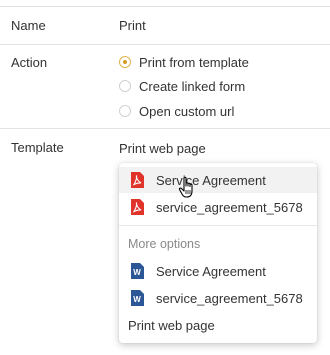  What do you see at coordinates (165, 3) in the screenshot?
I see `top-divider` at bounding box center [165, 3].